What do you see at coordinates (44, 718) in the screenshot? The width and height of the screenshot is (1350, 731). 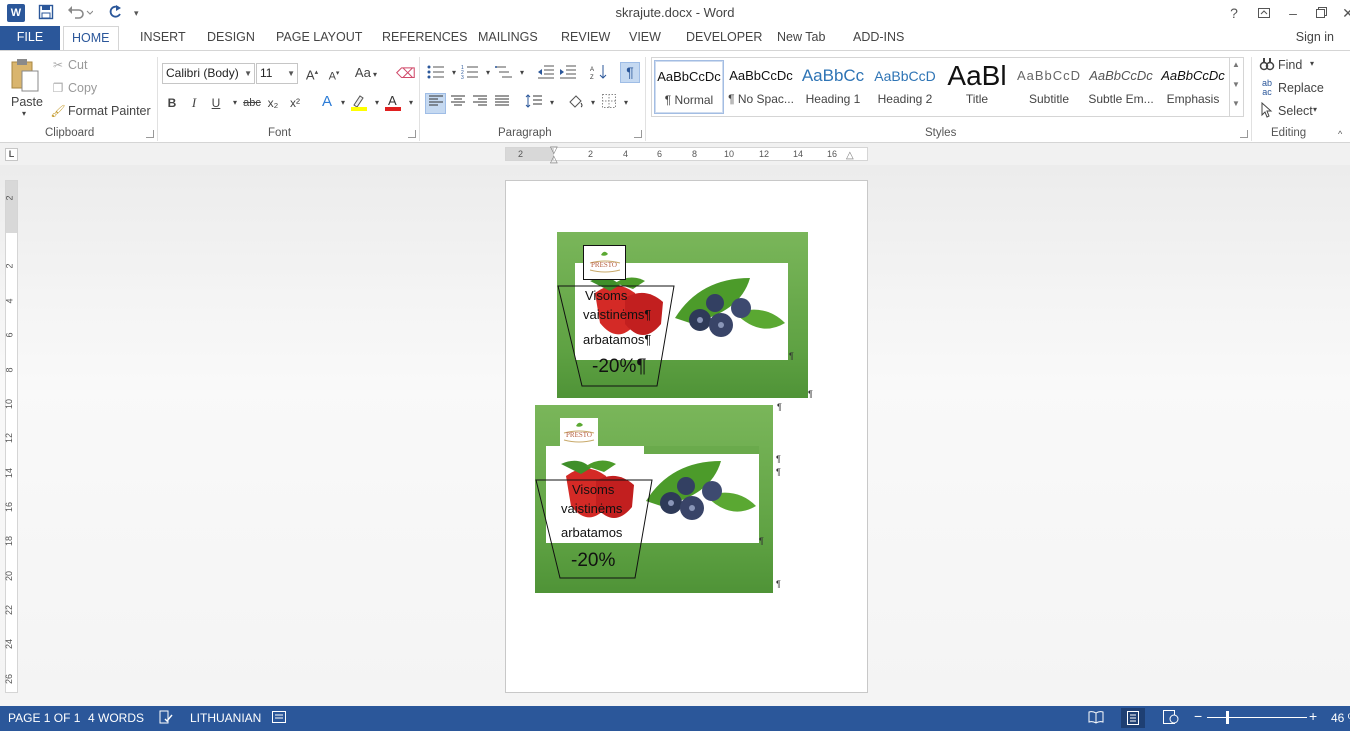 I see `page-count: PAGE 1 OF 1` at bounding box center [44, 718].